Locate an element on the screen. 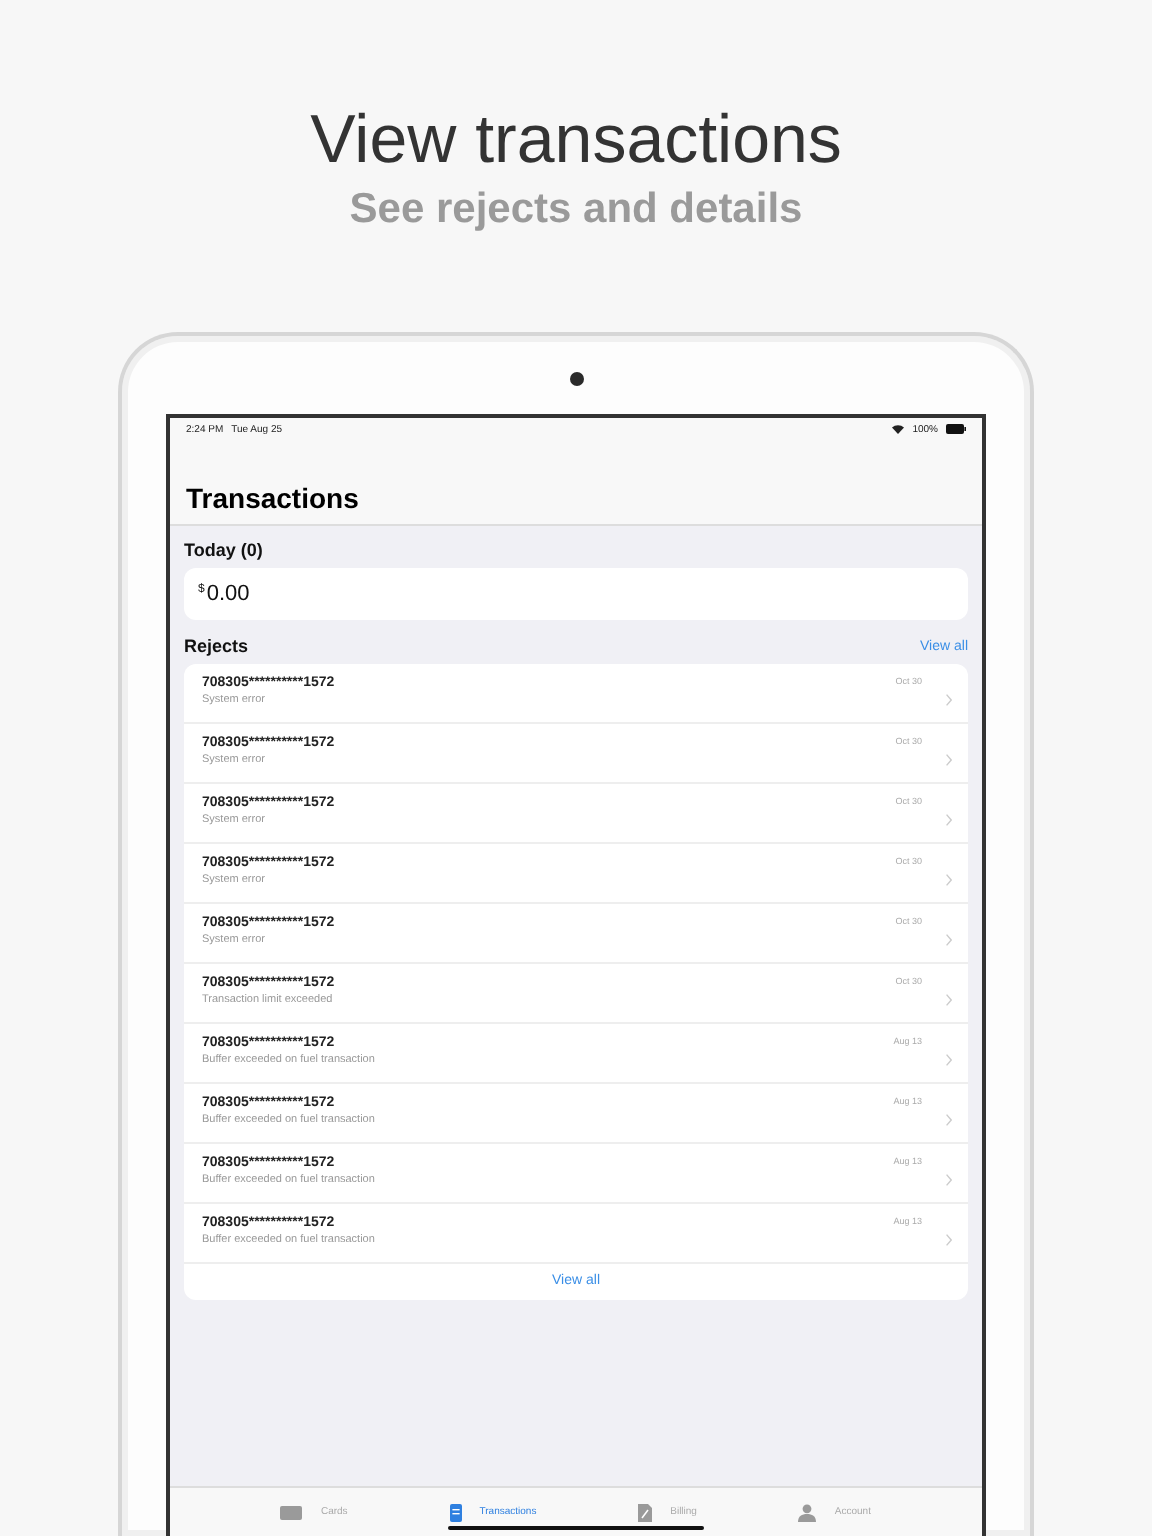 This screenshot has width=1152, height=1536. headline: View transactions is located at coordinates (576, 140).